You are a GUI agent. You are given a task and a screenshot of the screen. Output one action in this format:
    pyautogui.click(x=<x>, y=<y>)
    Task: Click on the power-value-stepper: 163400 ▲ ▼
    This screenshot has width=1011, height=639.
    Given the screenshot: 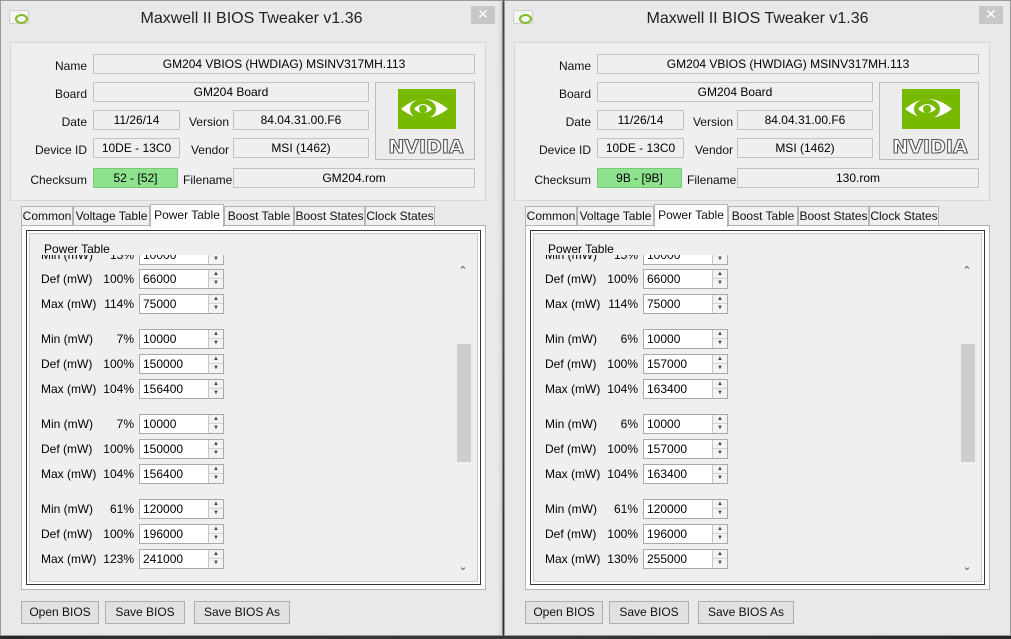 What is the action you would take?
    pyautogui.click(x=685, y=474)
    